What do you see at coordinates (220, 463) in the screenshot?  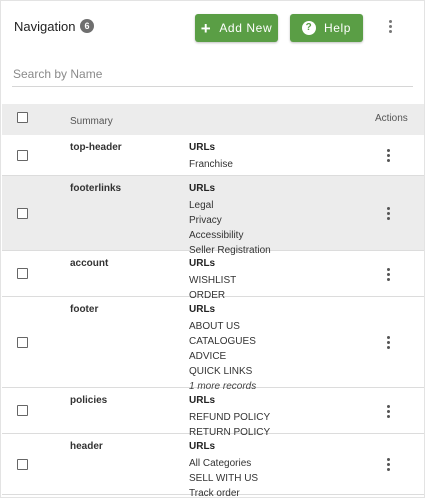 I see `url-item: All Categories` at bounding box center [220, 463].